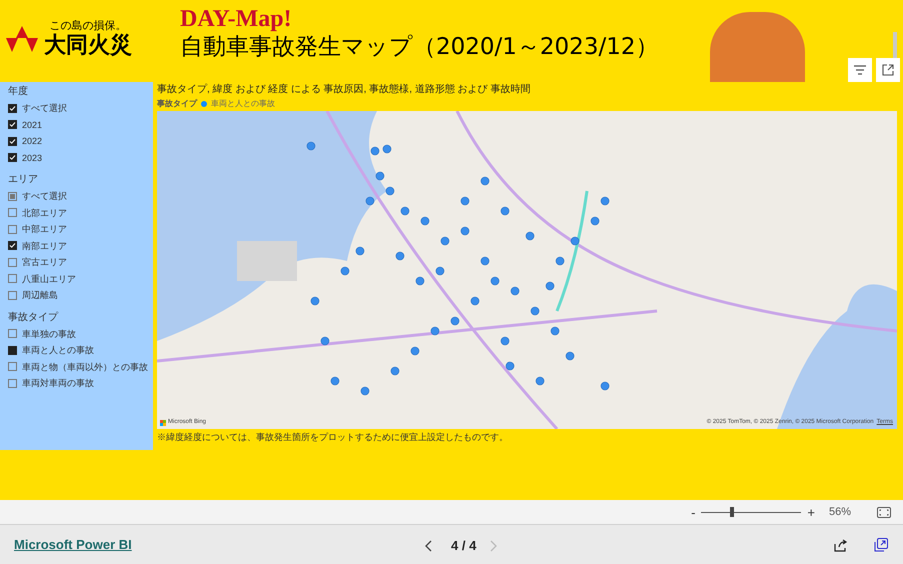 Image resolution: width=903 pixels, height=564 pixels. Describe the element at coordinates (23, 180) in the screenshot. I see `filter-heading: エリア` at that location.